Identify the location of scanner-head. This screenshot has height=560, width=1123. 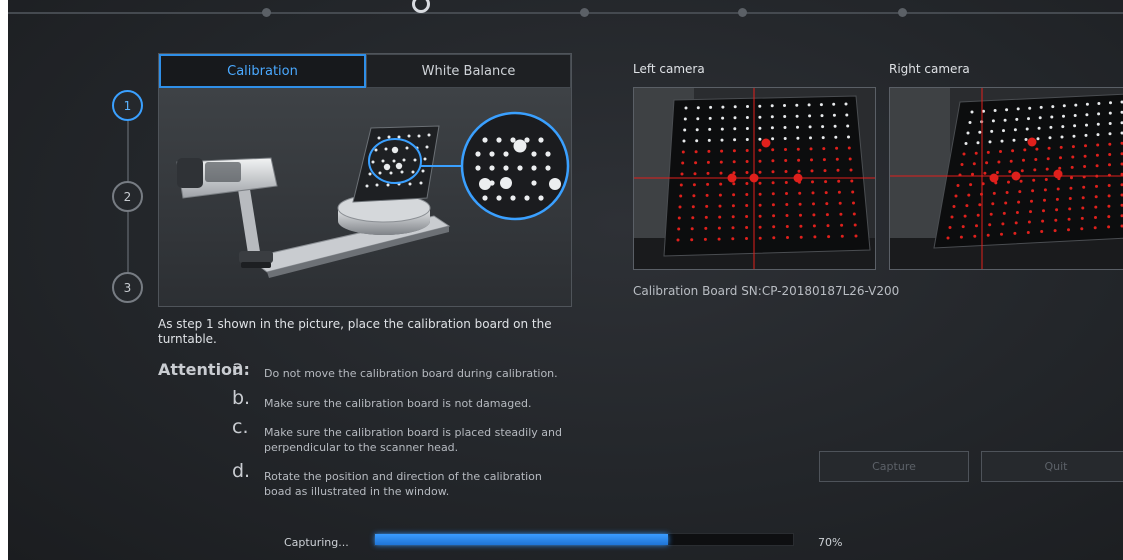
(190, 173).